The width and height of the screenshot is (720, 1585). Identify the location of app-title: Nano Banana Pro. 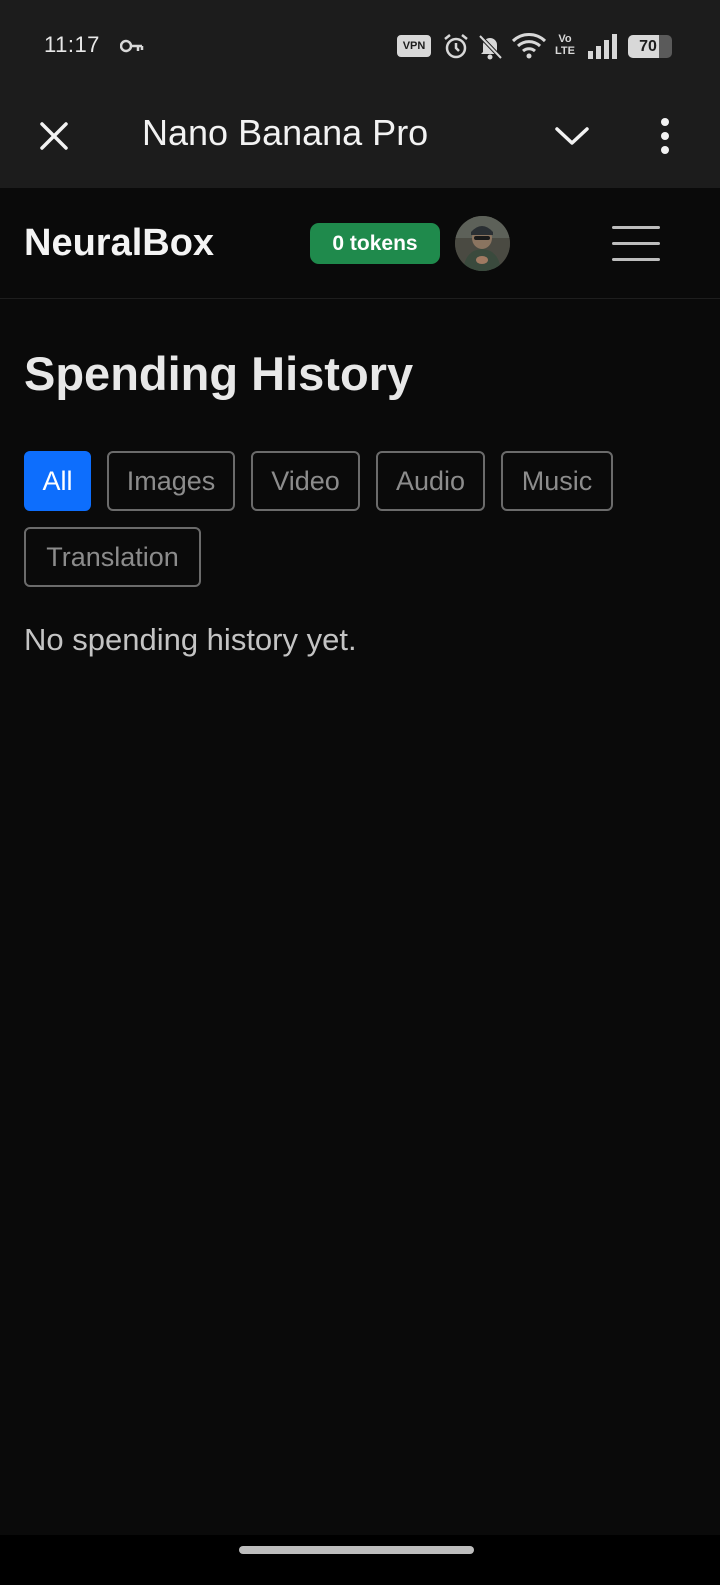
(285, 132).